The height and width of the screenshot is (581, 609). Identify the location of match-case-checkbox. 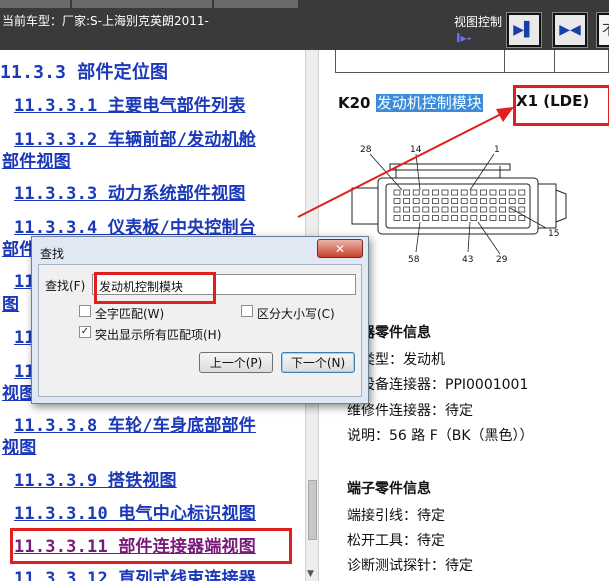
(247, 311).